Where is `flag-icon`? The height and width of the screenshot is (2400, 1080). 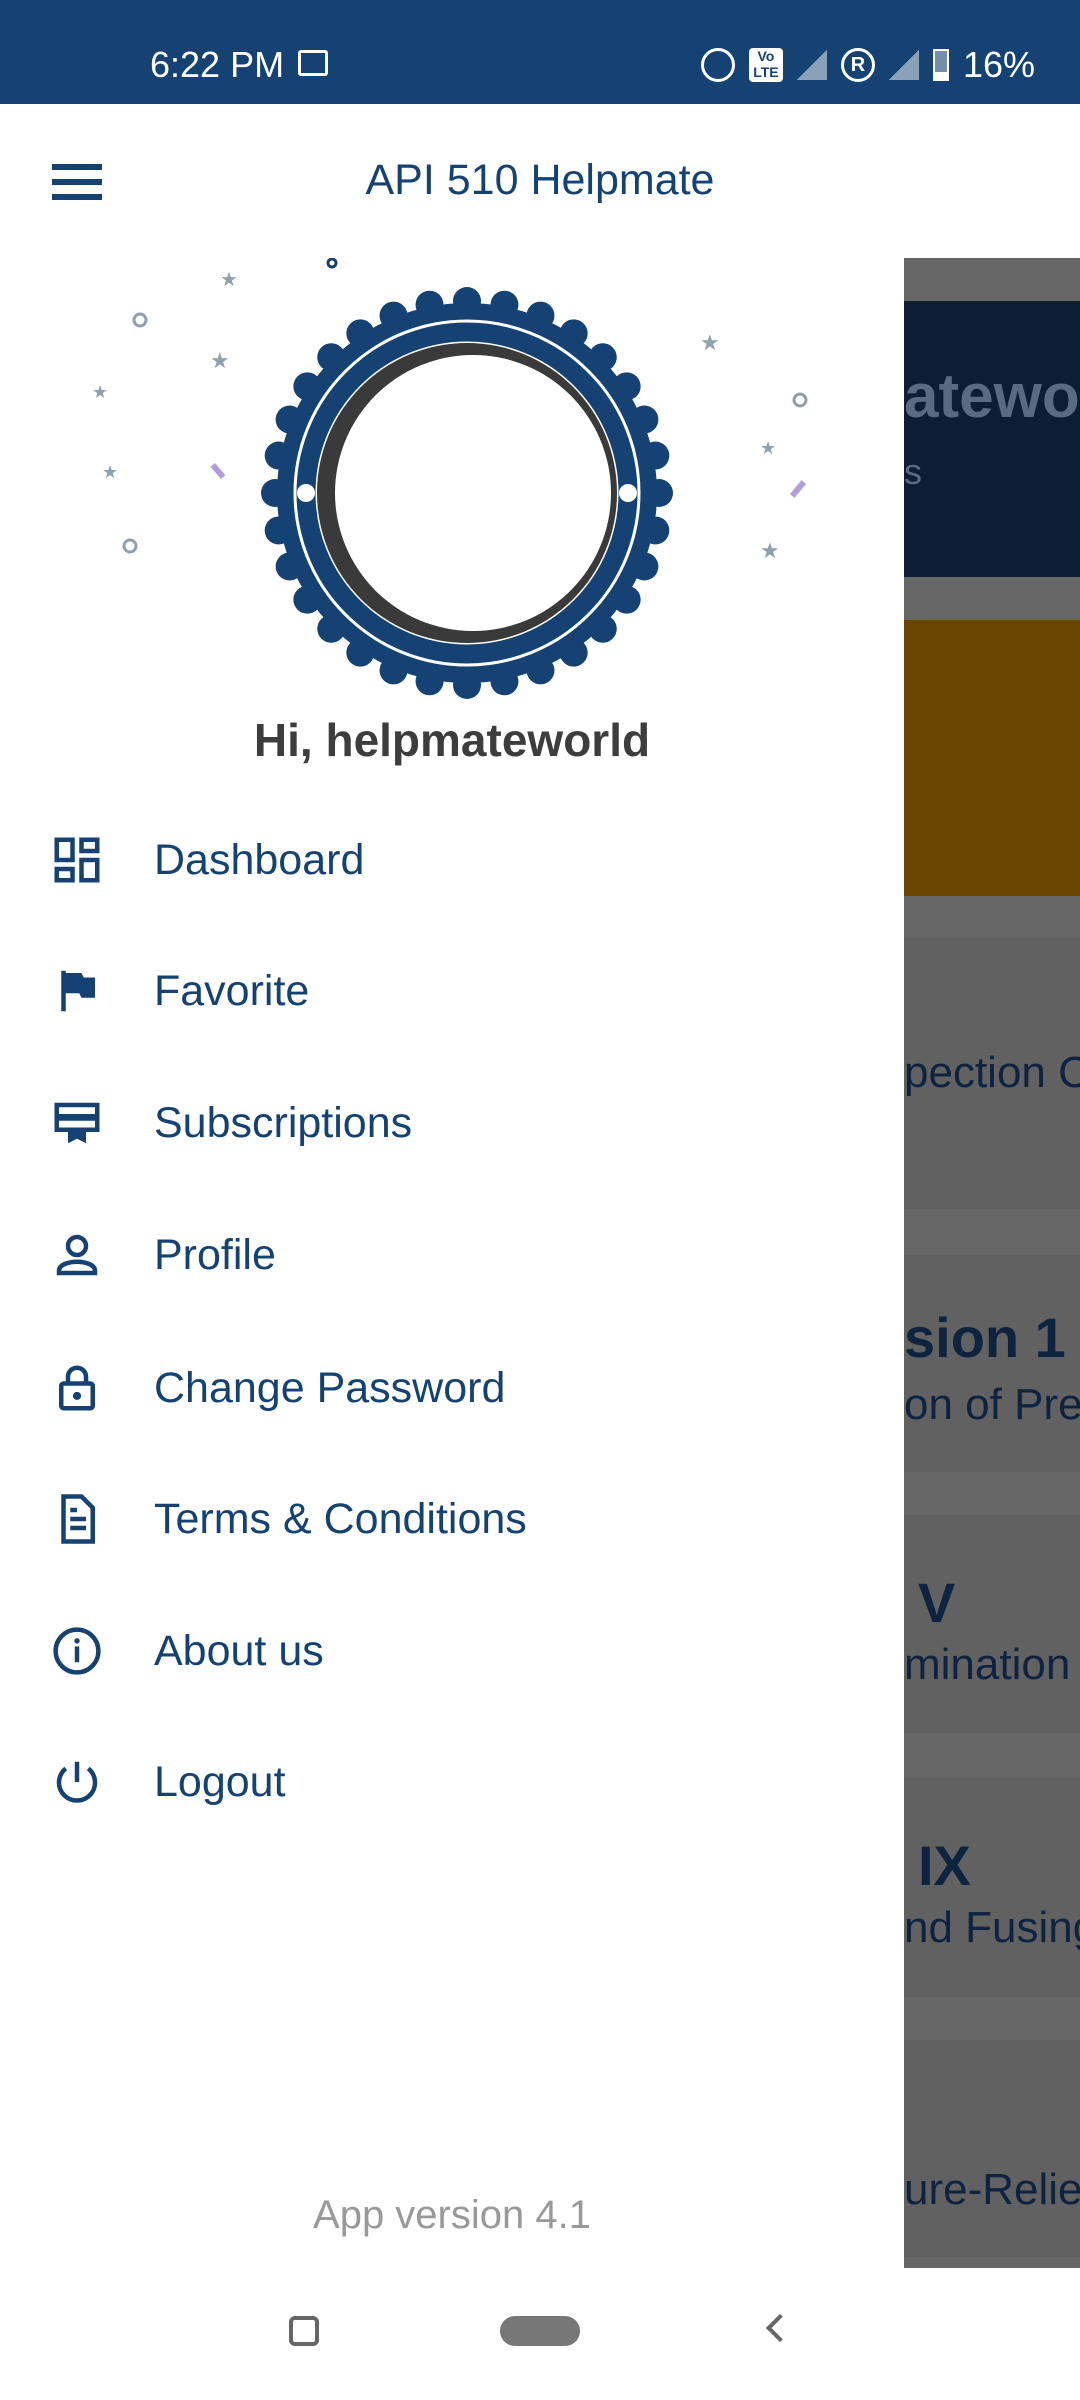 flag-icon is located at coordinates (78, 991).